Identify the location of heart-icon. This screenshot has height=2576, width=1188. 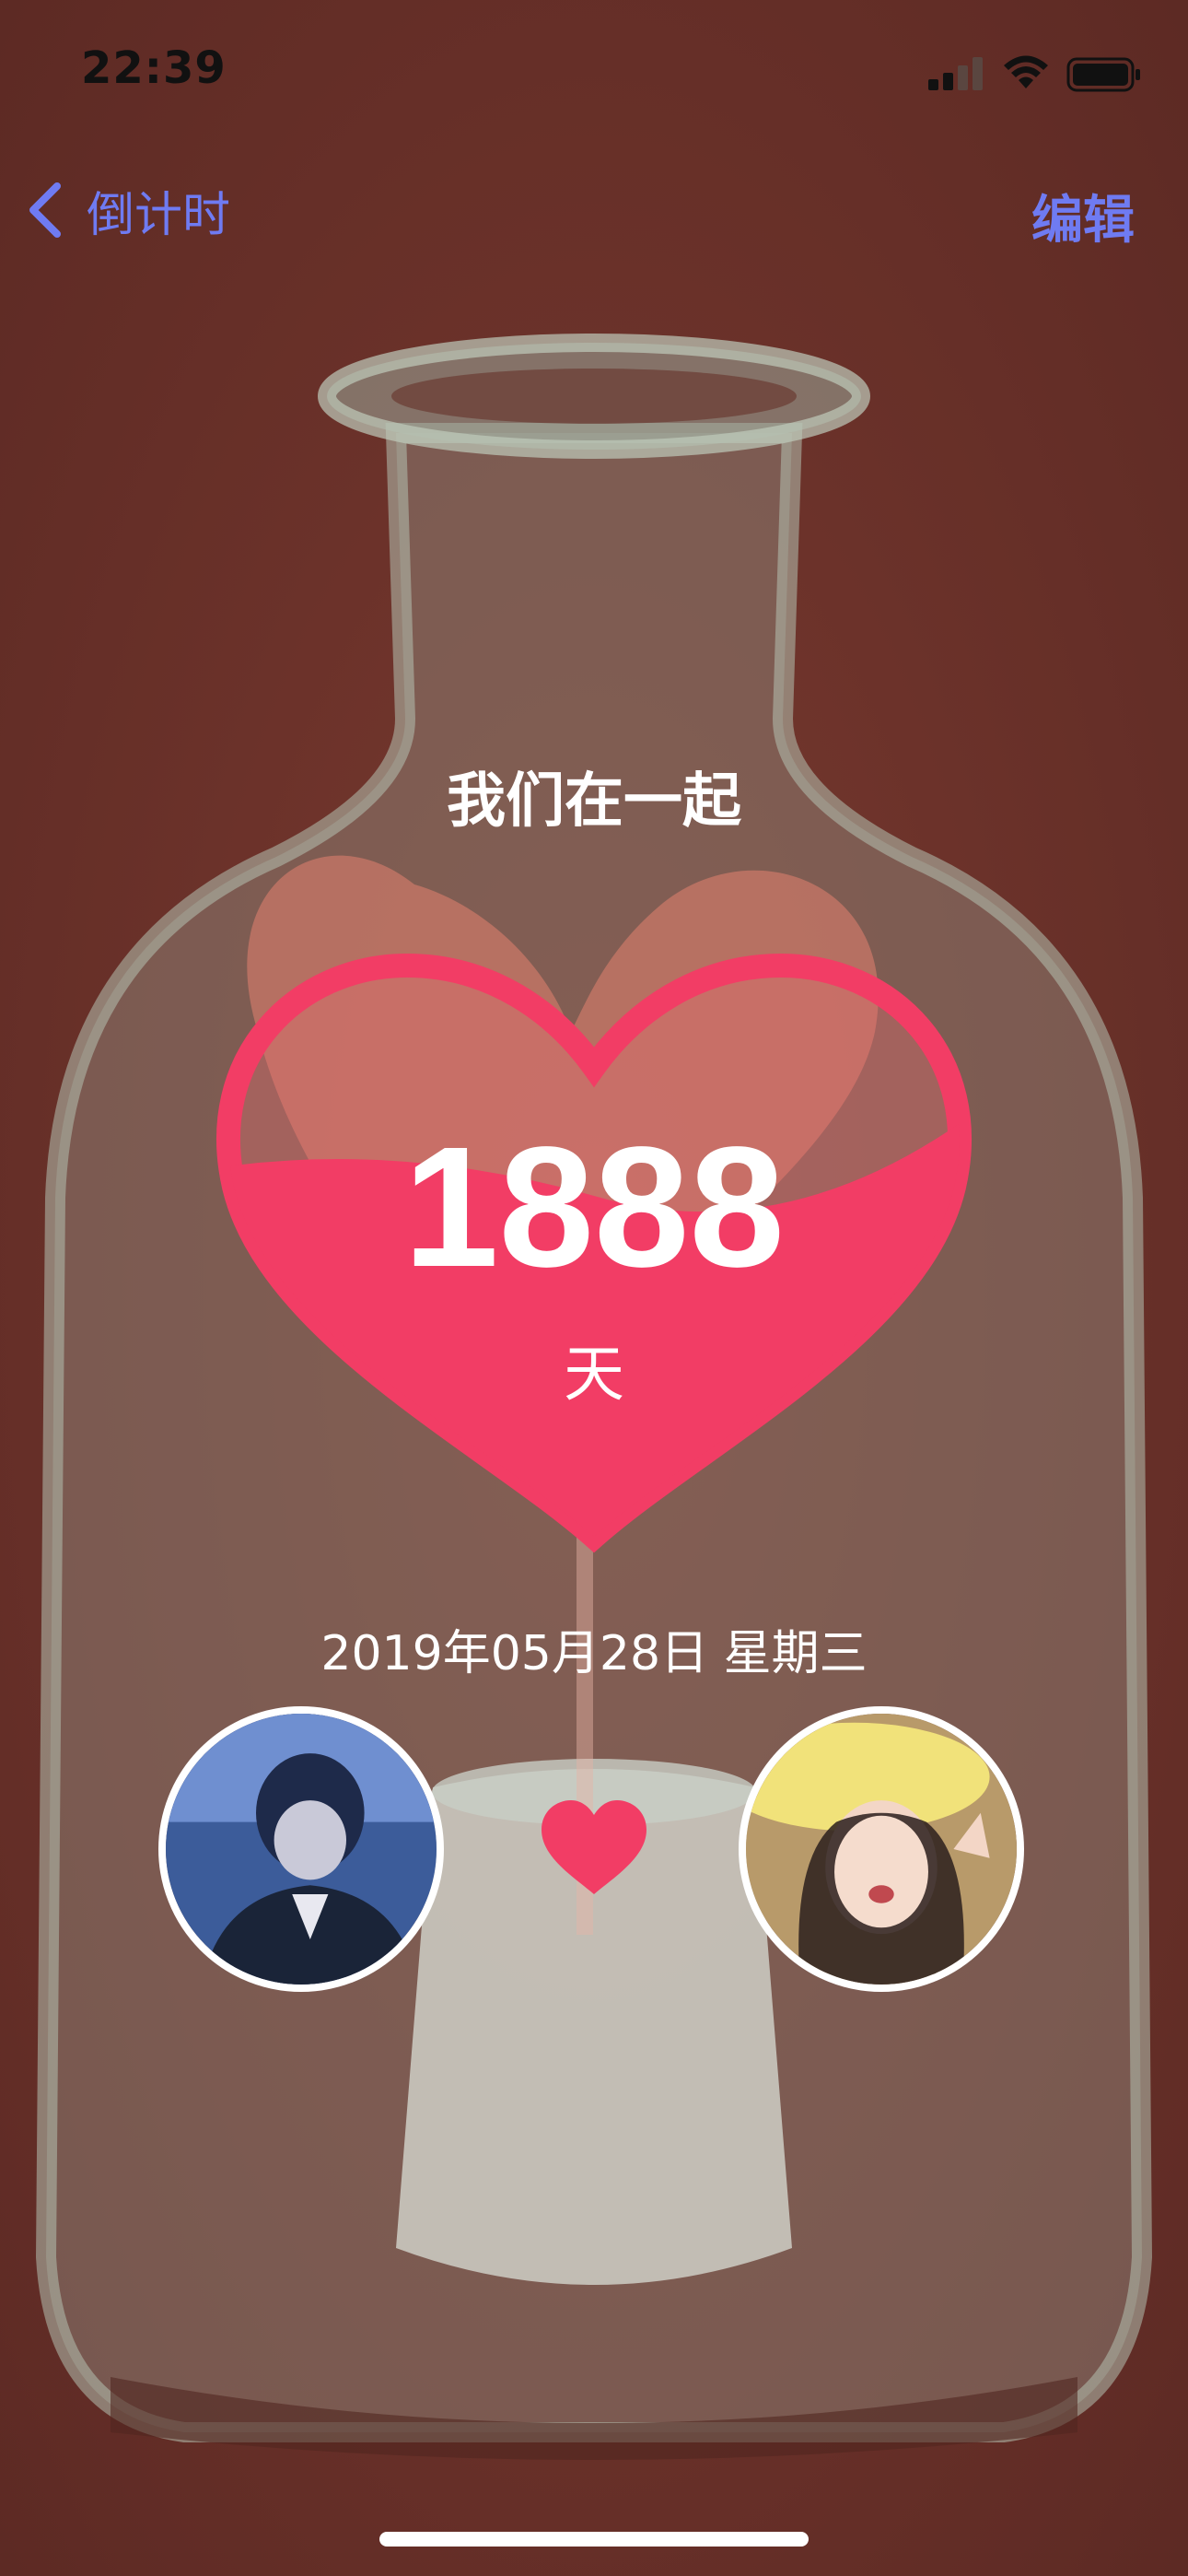
(594, 1847).